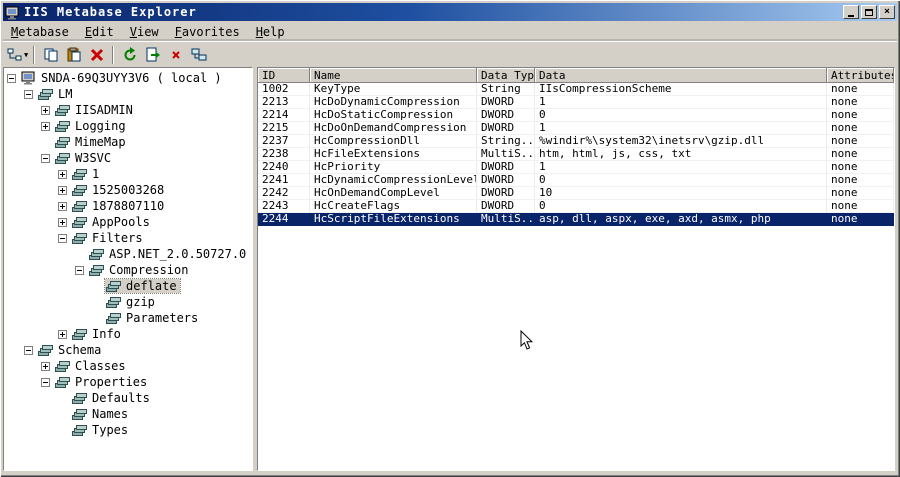 This screenshot has width=900, height=477. What do you see at coordinates (70, 350) in the screenshot?
I see `tree-item-node: Schema` at bounding box center [70, 350].